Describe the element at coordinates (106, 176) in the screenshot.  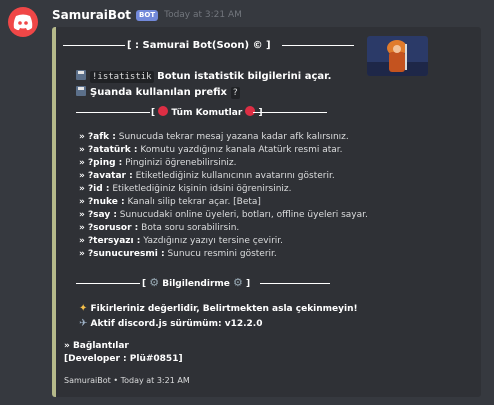
I see `command-name: » ?avatar :` at that location.